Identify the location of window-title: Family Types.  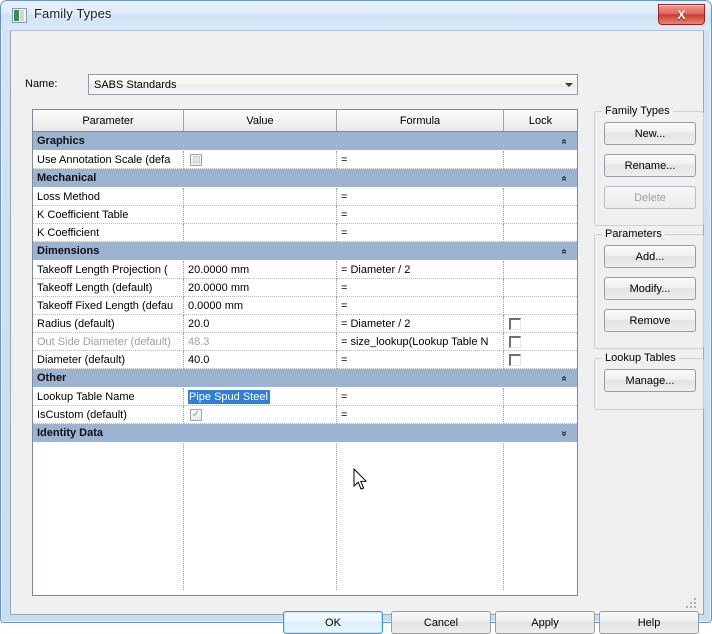
(73, 13).